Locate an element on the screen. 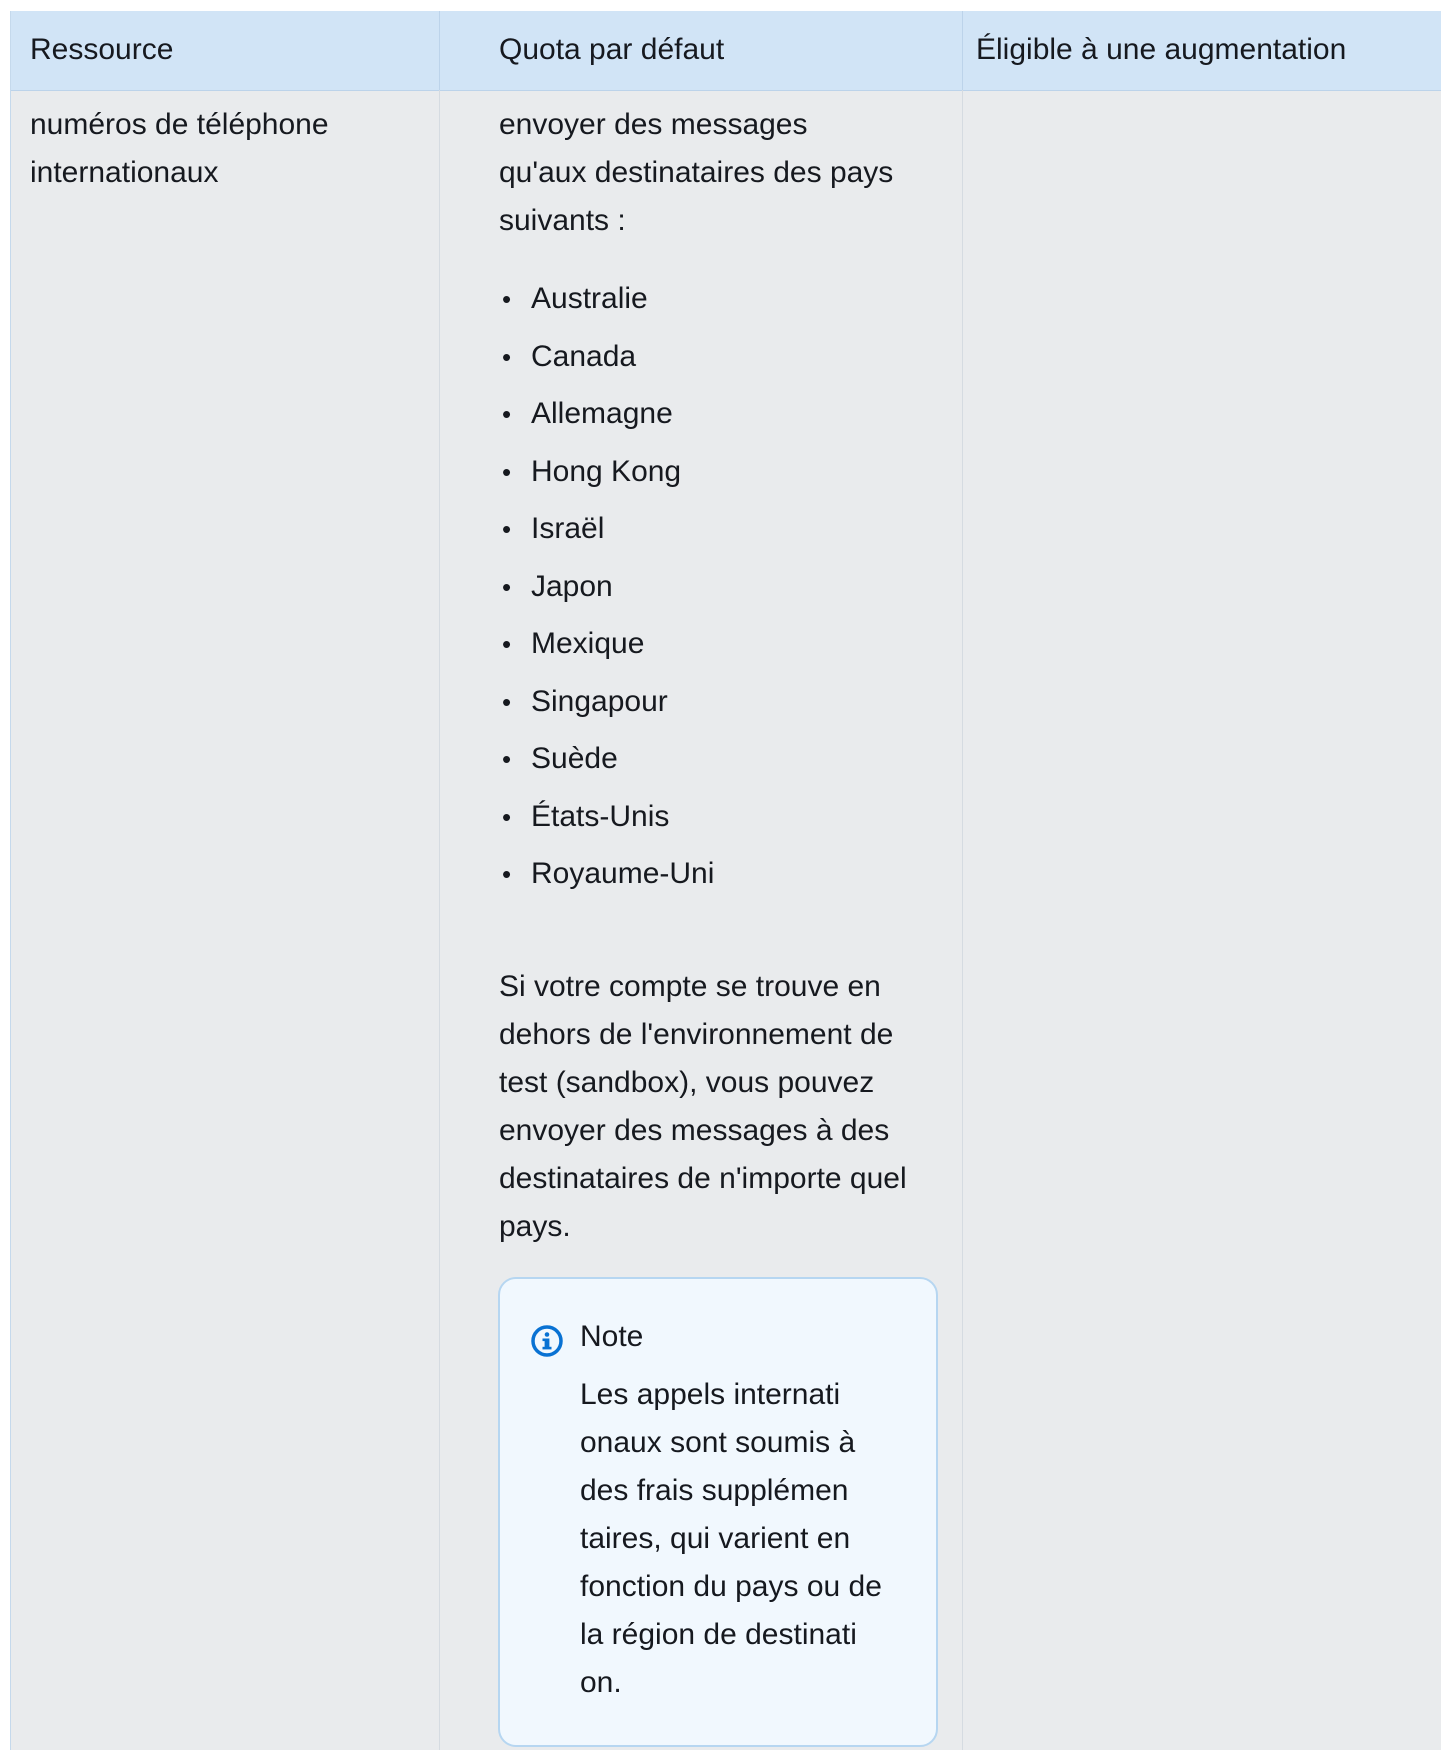 Image resolution: width=1441 pixels, height=1750 pixels. country-name: Royaume-Uni is located at coordinates (623, 873).